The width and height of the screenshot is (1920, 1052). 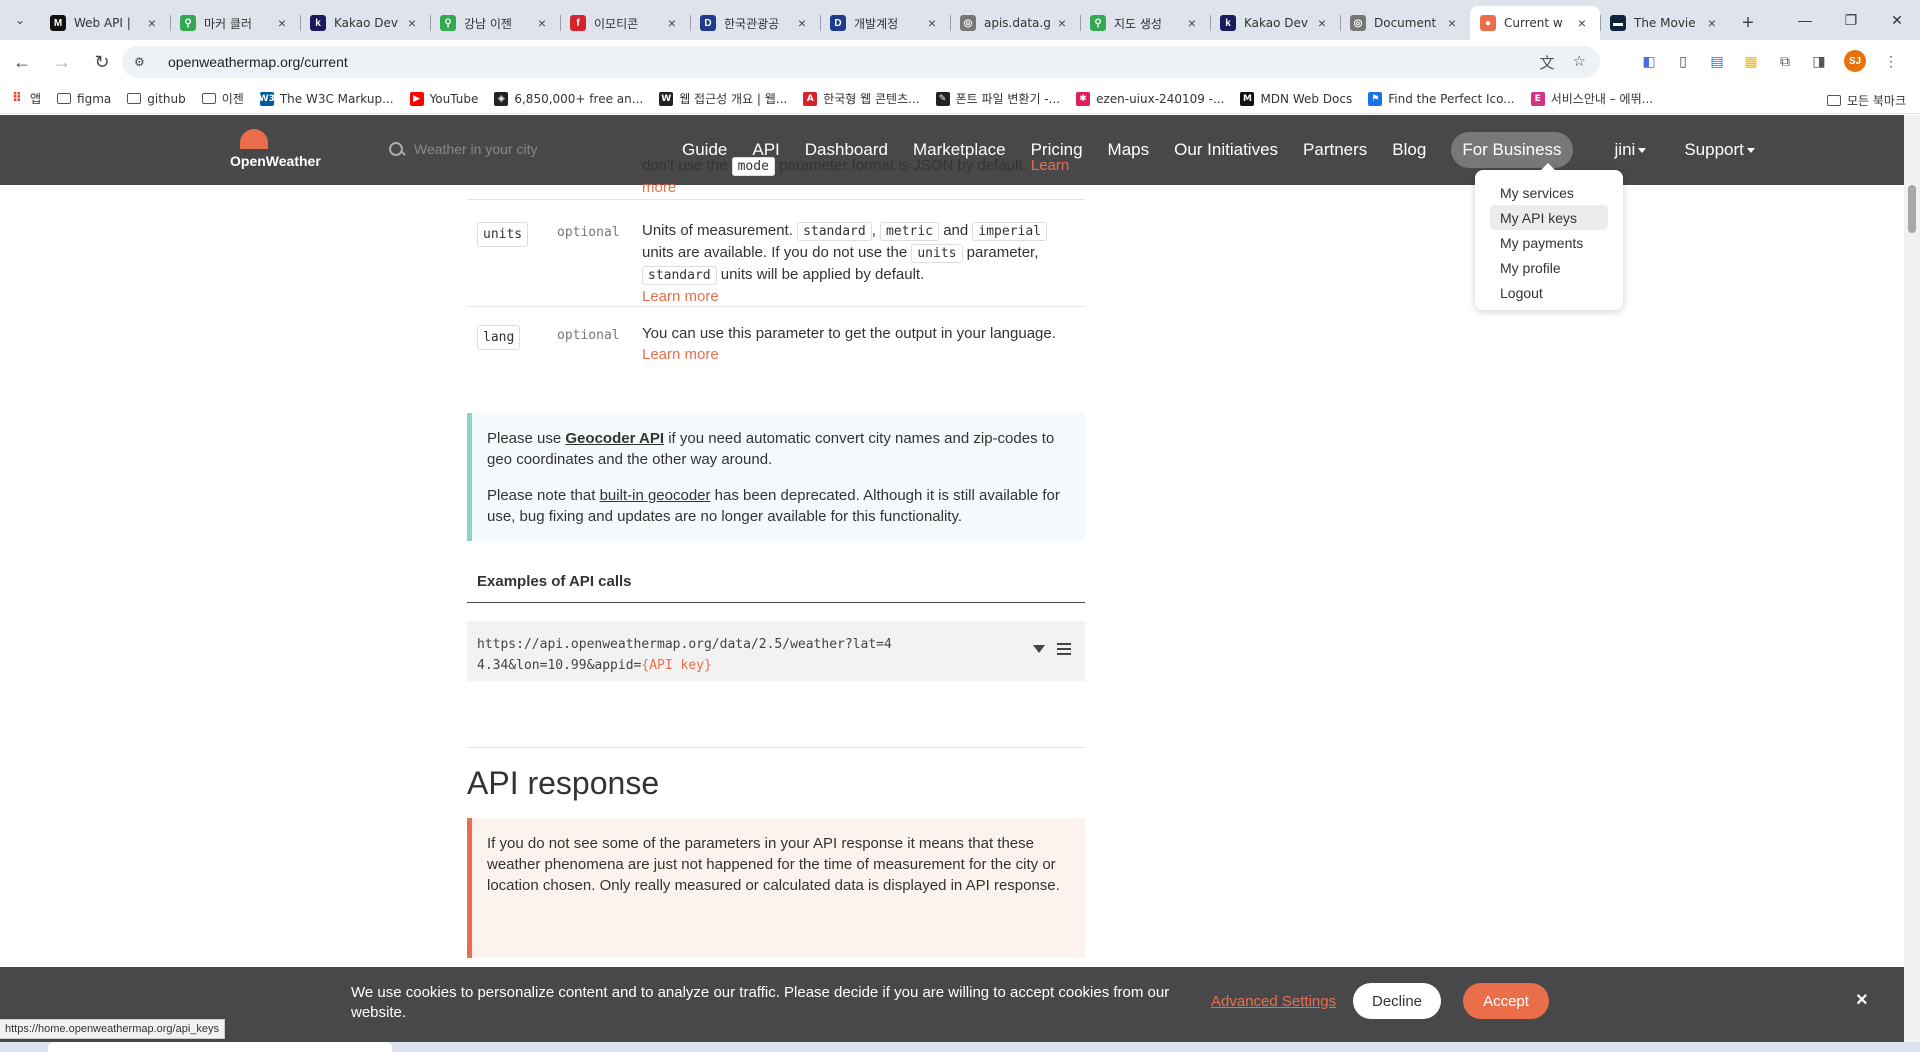 What do you see at coordinates (563, 783) in the screenshot?
I see `api-response-heading: API response` at bounding box center [563, 783].